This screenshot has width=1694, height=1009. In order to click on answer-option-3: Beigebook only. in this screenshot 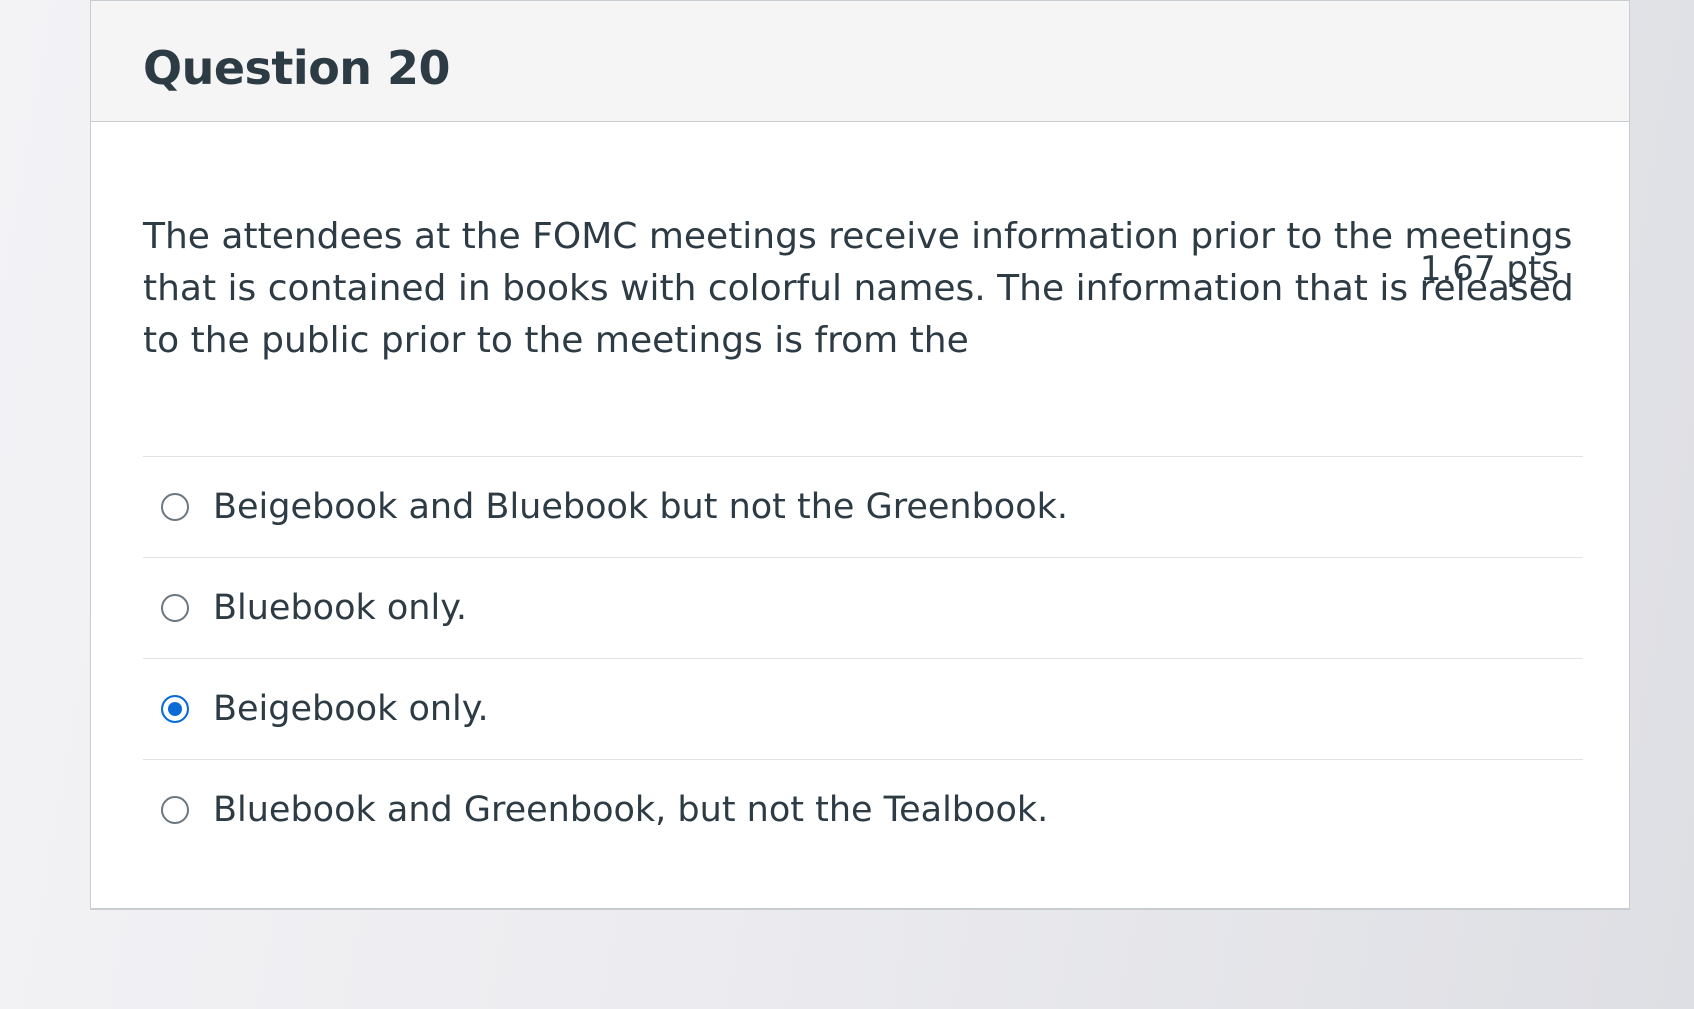, I will do `click(863, 708)`.